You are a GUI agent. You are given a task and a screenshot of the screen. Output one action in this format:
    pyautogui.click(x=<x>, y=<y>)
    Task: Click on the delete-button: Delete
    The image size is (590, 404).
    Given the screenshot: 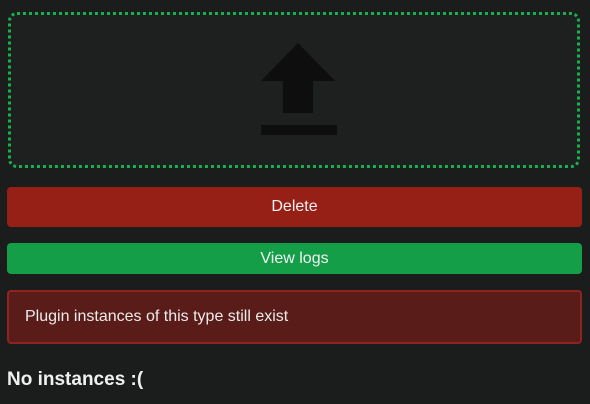 What is the action you would take?
    pyautogui.click(x=294, y=207)
    